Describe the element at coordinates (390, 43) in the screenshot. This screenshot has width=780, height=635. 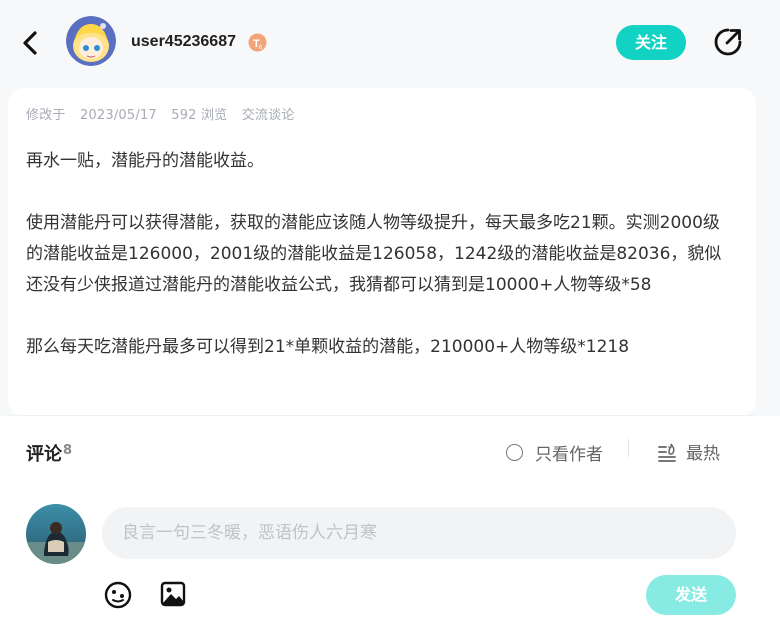
I see `top-bar: user45236687 T 6 关注` at that location.